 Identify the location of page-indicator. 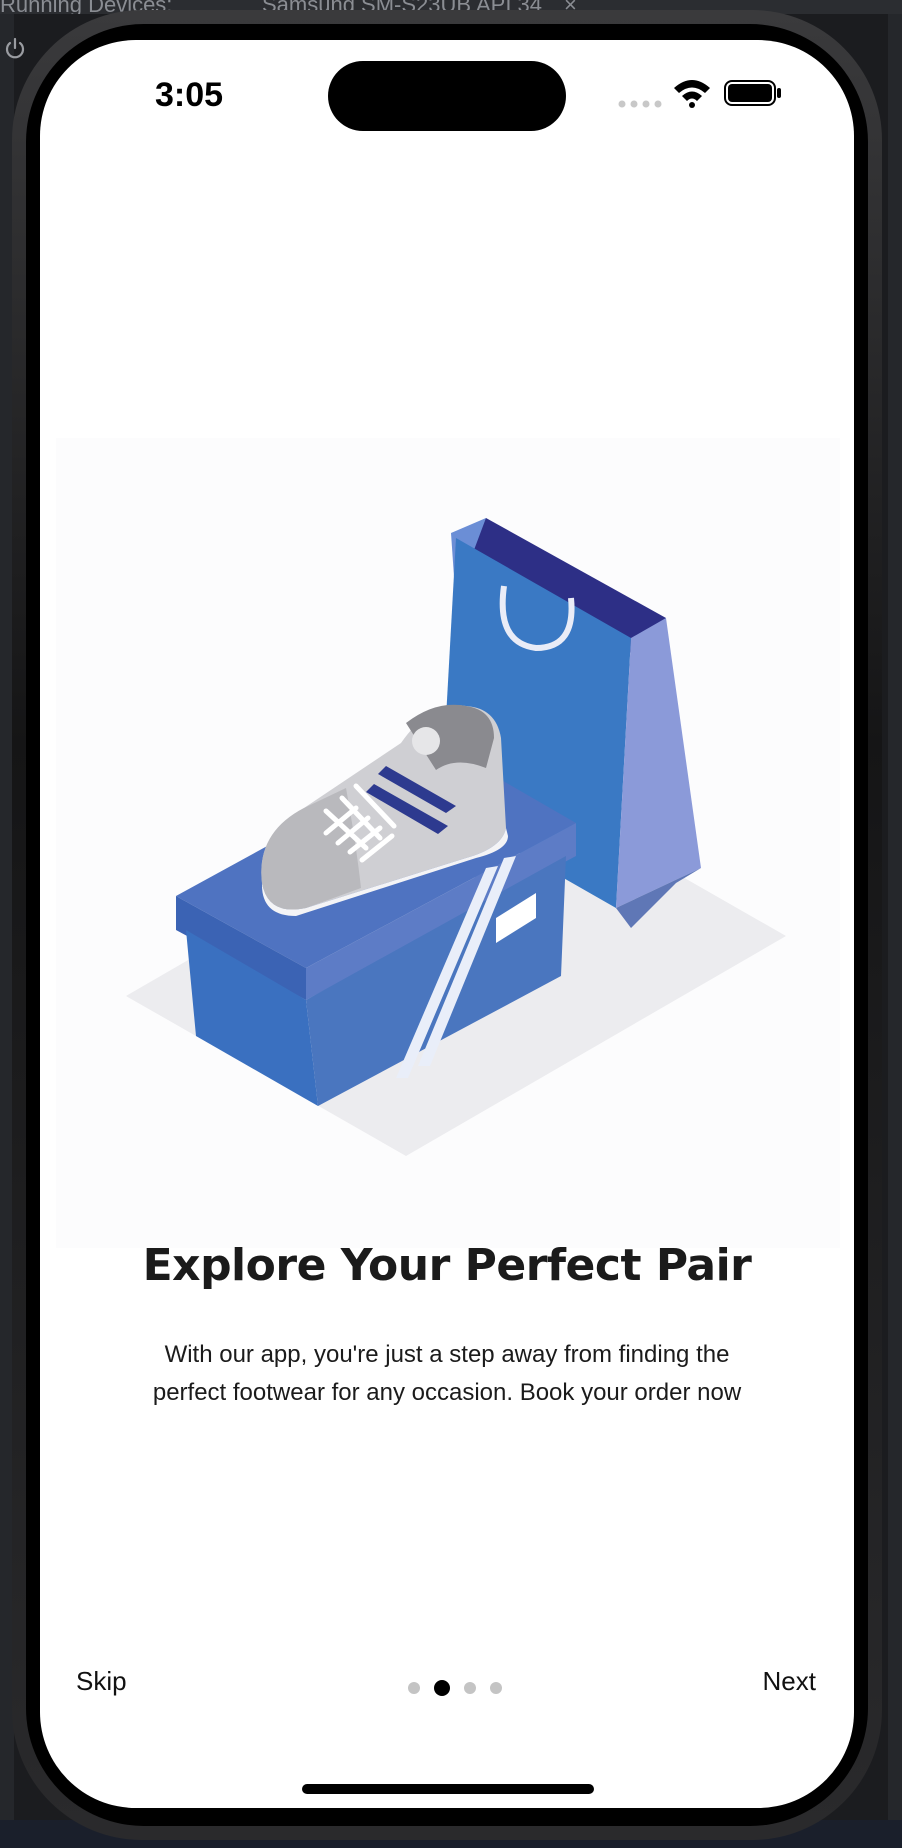
(455, 1688).